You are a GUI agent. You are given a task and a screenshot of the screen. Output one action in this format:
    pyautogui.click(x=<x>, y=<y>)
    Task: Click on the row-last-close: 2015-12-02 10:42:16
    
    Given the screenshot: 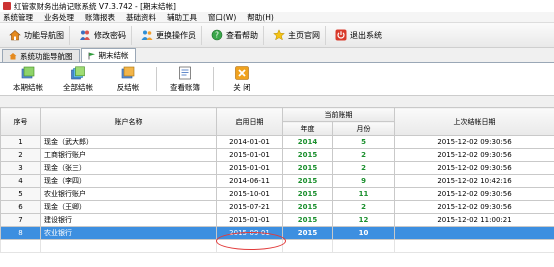 What is the action you would take?
    pyautogui.click(x=474, y=181)
    